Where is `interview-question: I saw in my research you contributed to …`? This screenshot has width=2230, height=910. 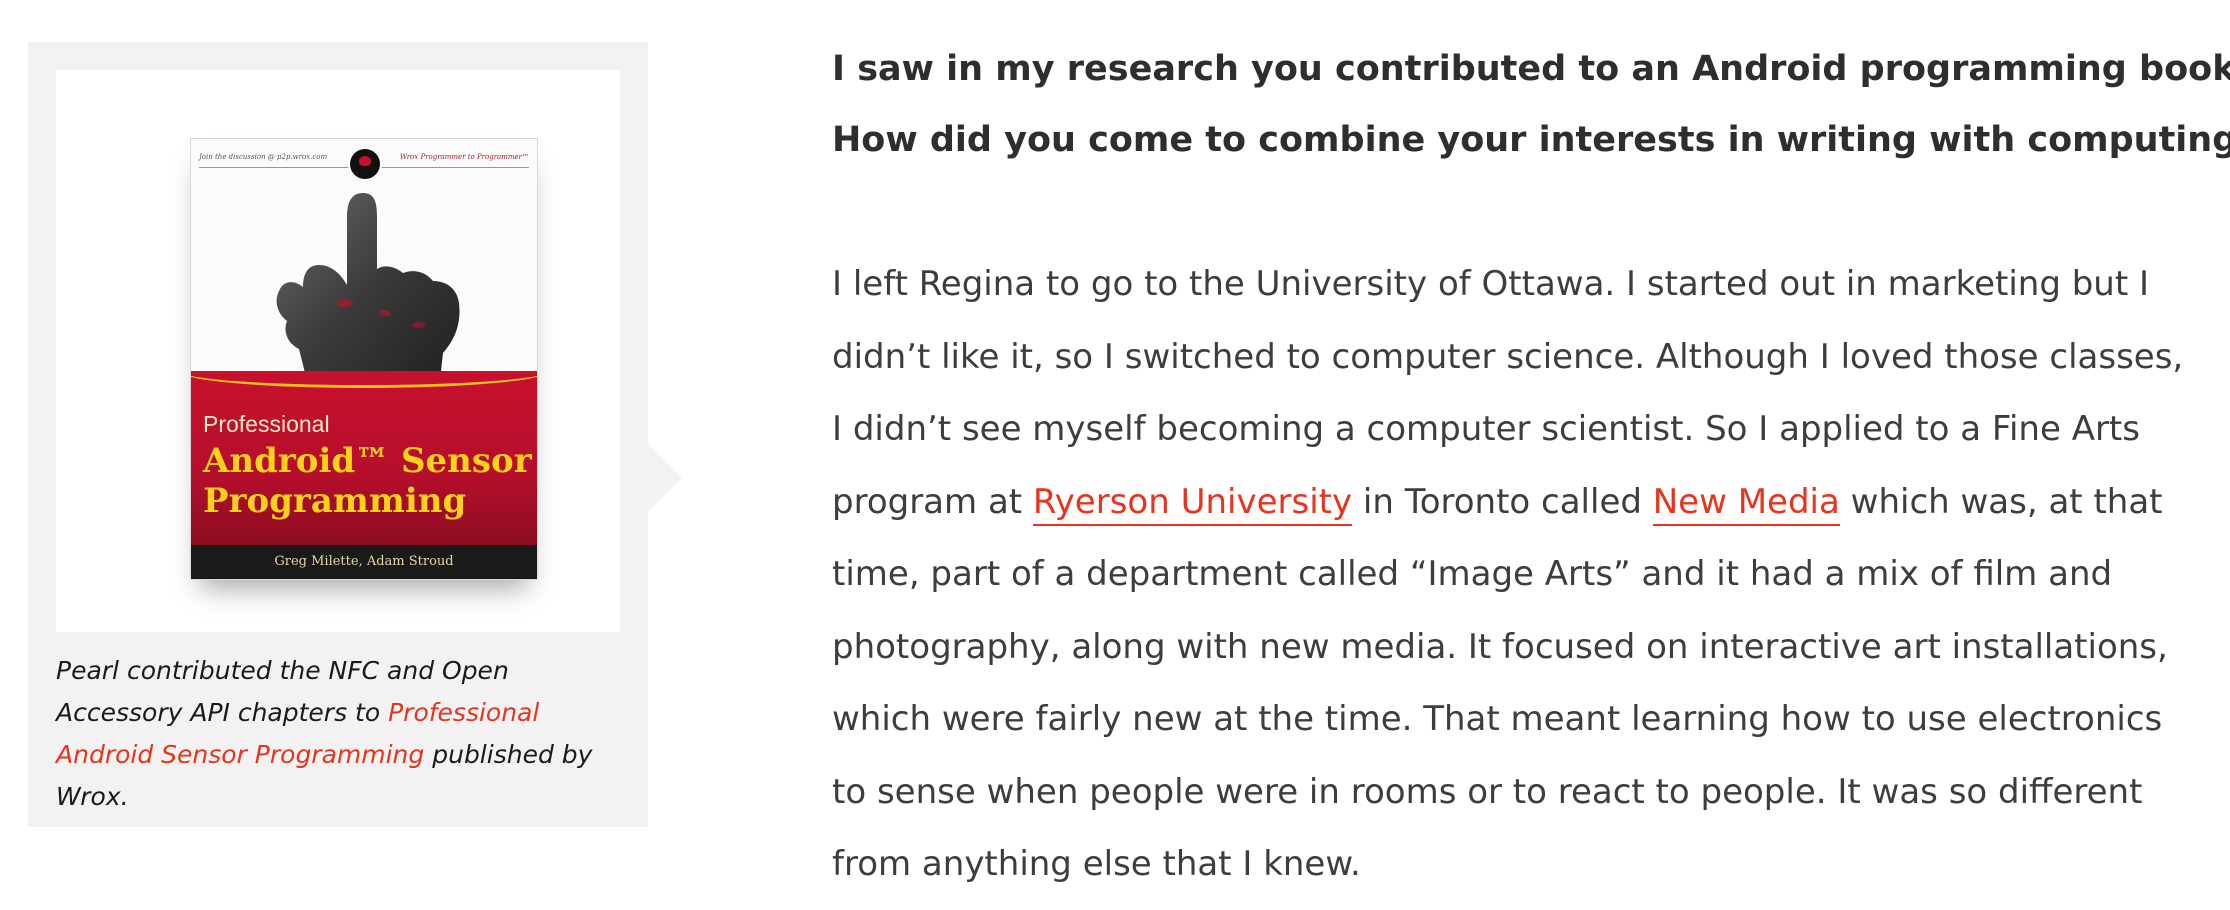 interview-question: I saw in my research you contributed to … is located at coordinates (1531, 105).